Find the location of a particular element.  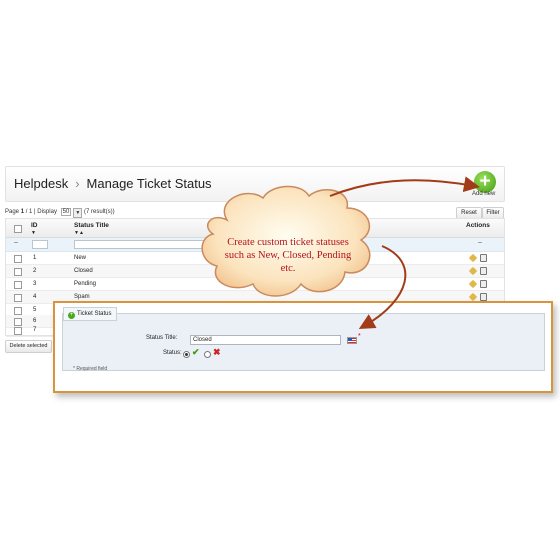

legend-text: Ticket Status is located at coordinates (94, 314).